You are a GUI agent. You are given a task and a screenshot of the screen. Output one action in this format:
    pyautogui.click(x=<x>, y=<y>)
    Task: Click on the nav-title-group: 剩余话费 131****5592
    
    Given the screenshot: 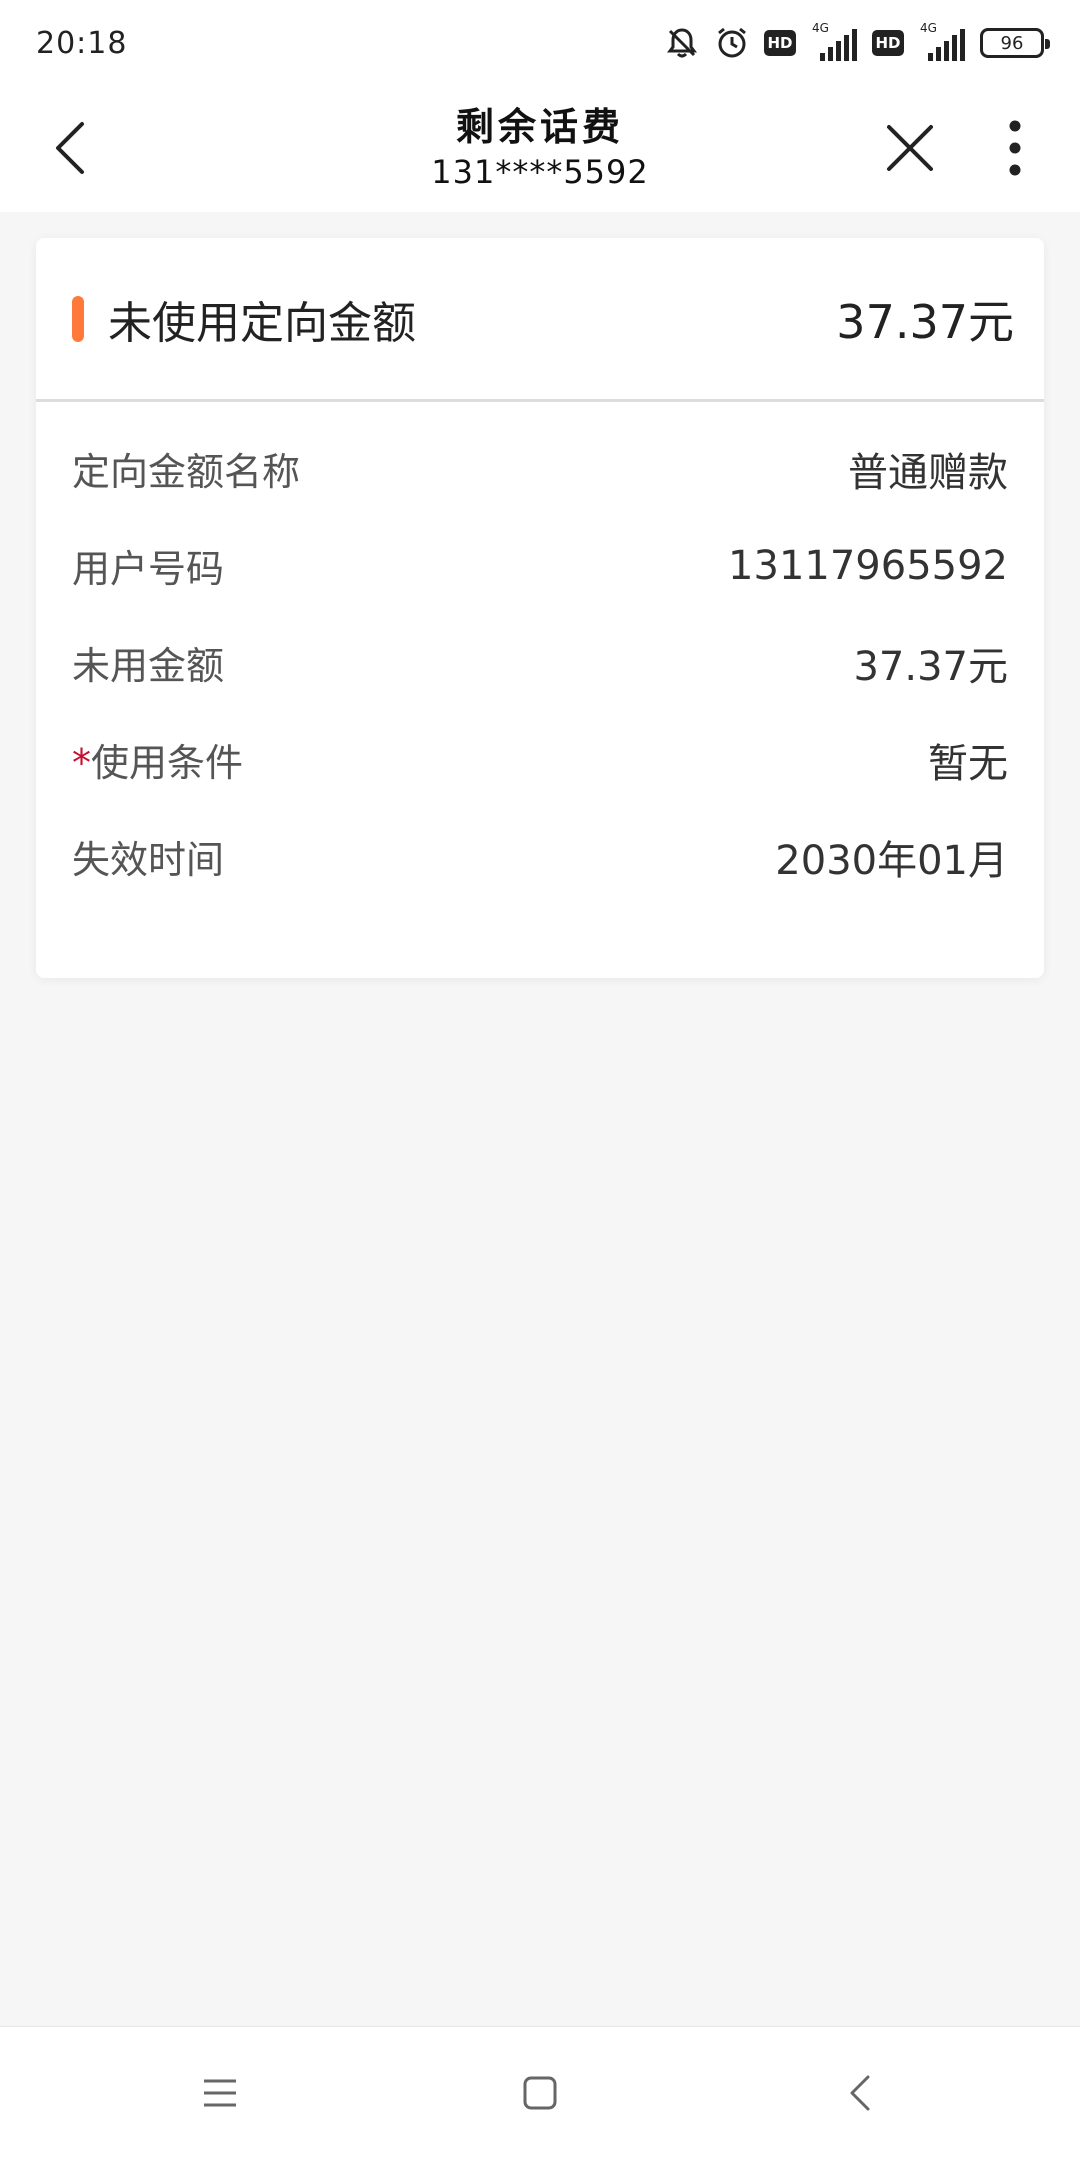 What is the action you would take?
    pyautogui.click(x=540, y=147)
    